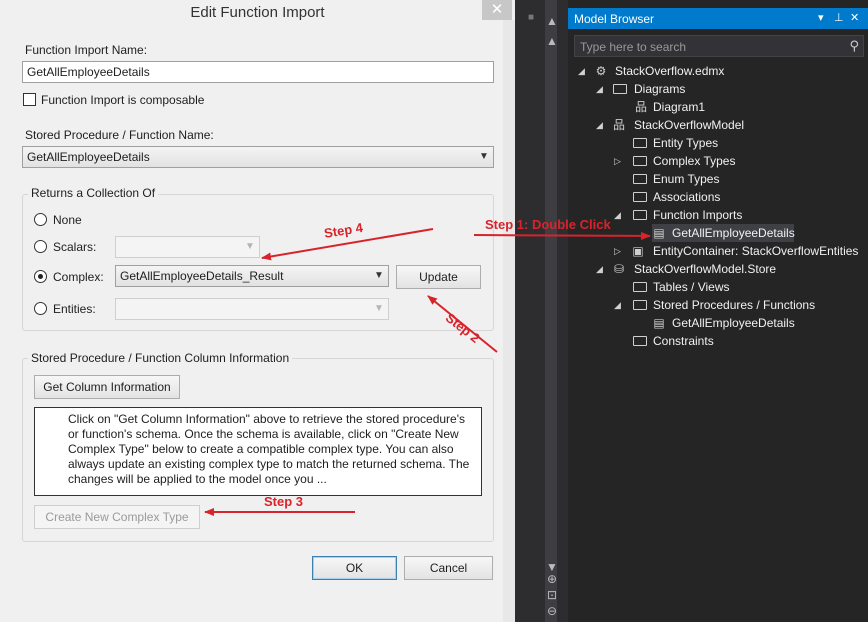 The image size is (868, 622). What do you see at coordinates (660, 89) in the screenshot?
I see `tree-node-label: Diagrams` at bounding box center [660, 89].